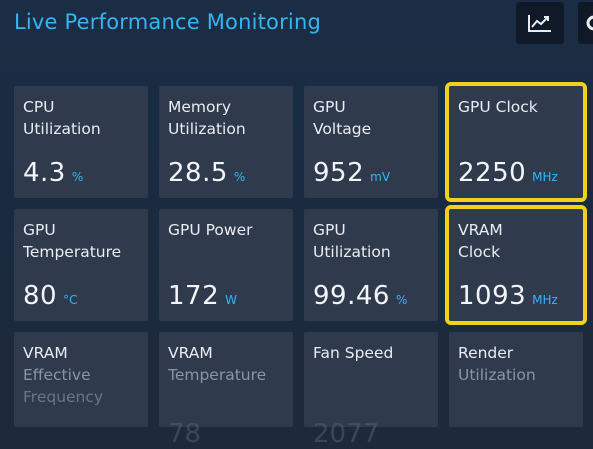  What do you see at coordinates (352, 173) in the screenshot?
I see `metric-value: 952 mV` at bounding box center [352, 173].